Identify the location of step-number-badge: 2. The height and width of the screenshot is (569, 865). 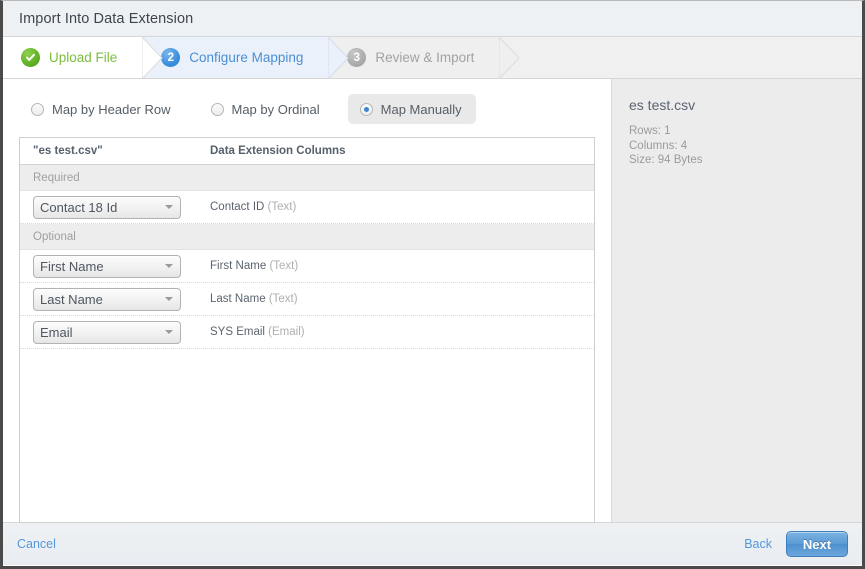
(171, 57).